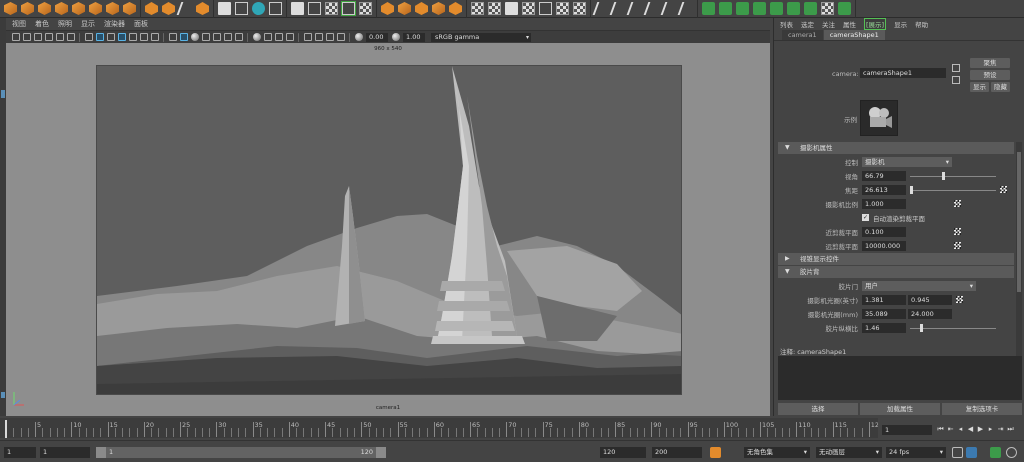  Describe the element at coordinates (623, 452) in the screenshot. I see `playback-end-field: 120` at that location.